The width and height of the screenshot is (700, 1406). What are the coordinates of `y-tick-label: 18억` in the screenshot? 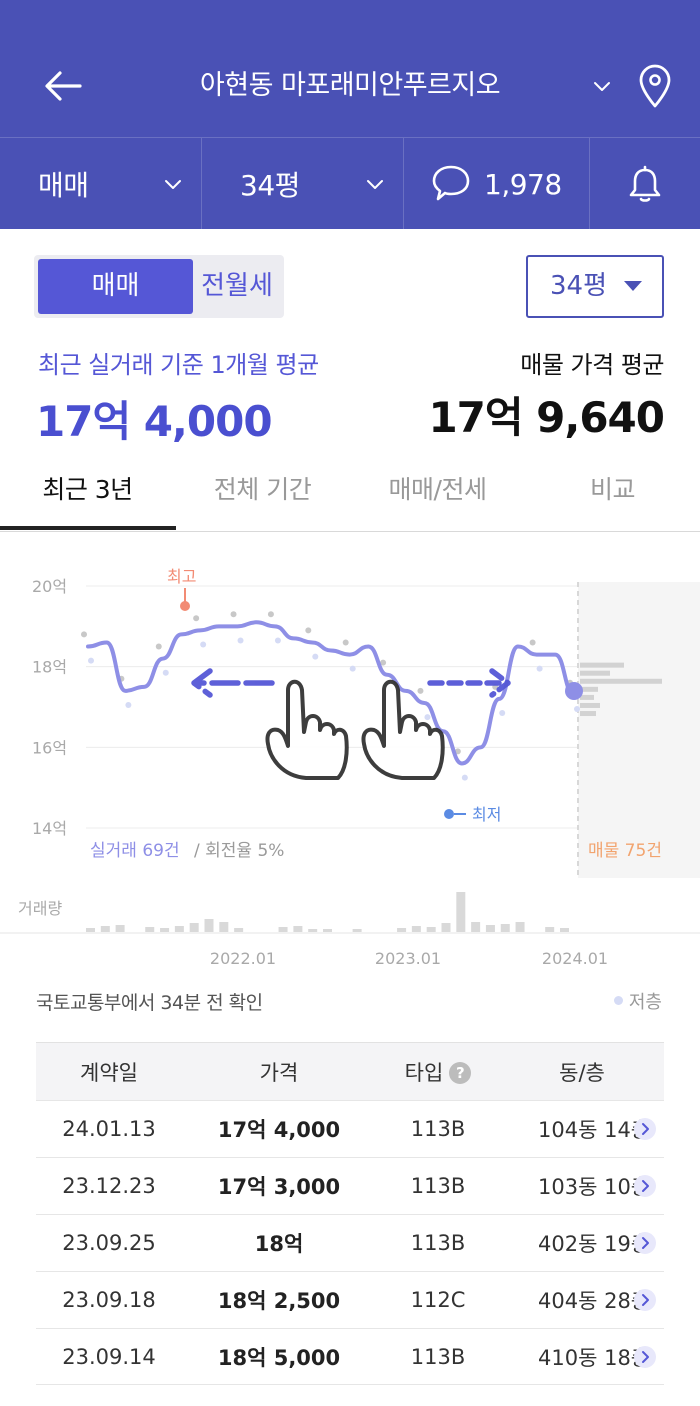 It's located at (49, 667).